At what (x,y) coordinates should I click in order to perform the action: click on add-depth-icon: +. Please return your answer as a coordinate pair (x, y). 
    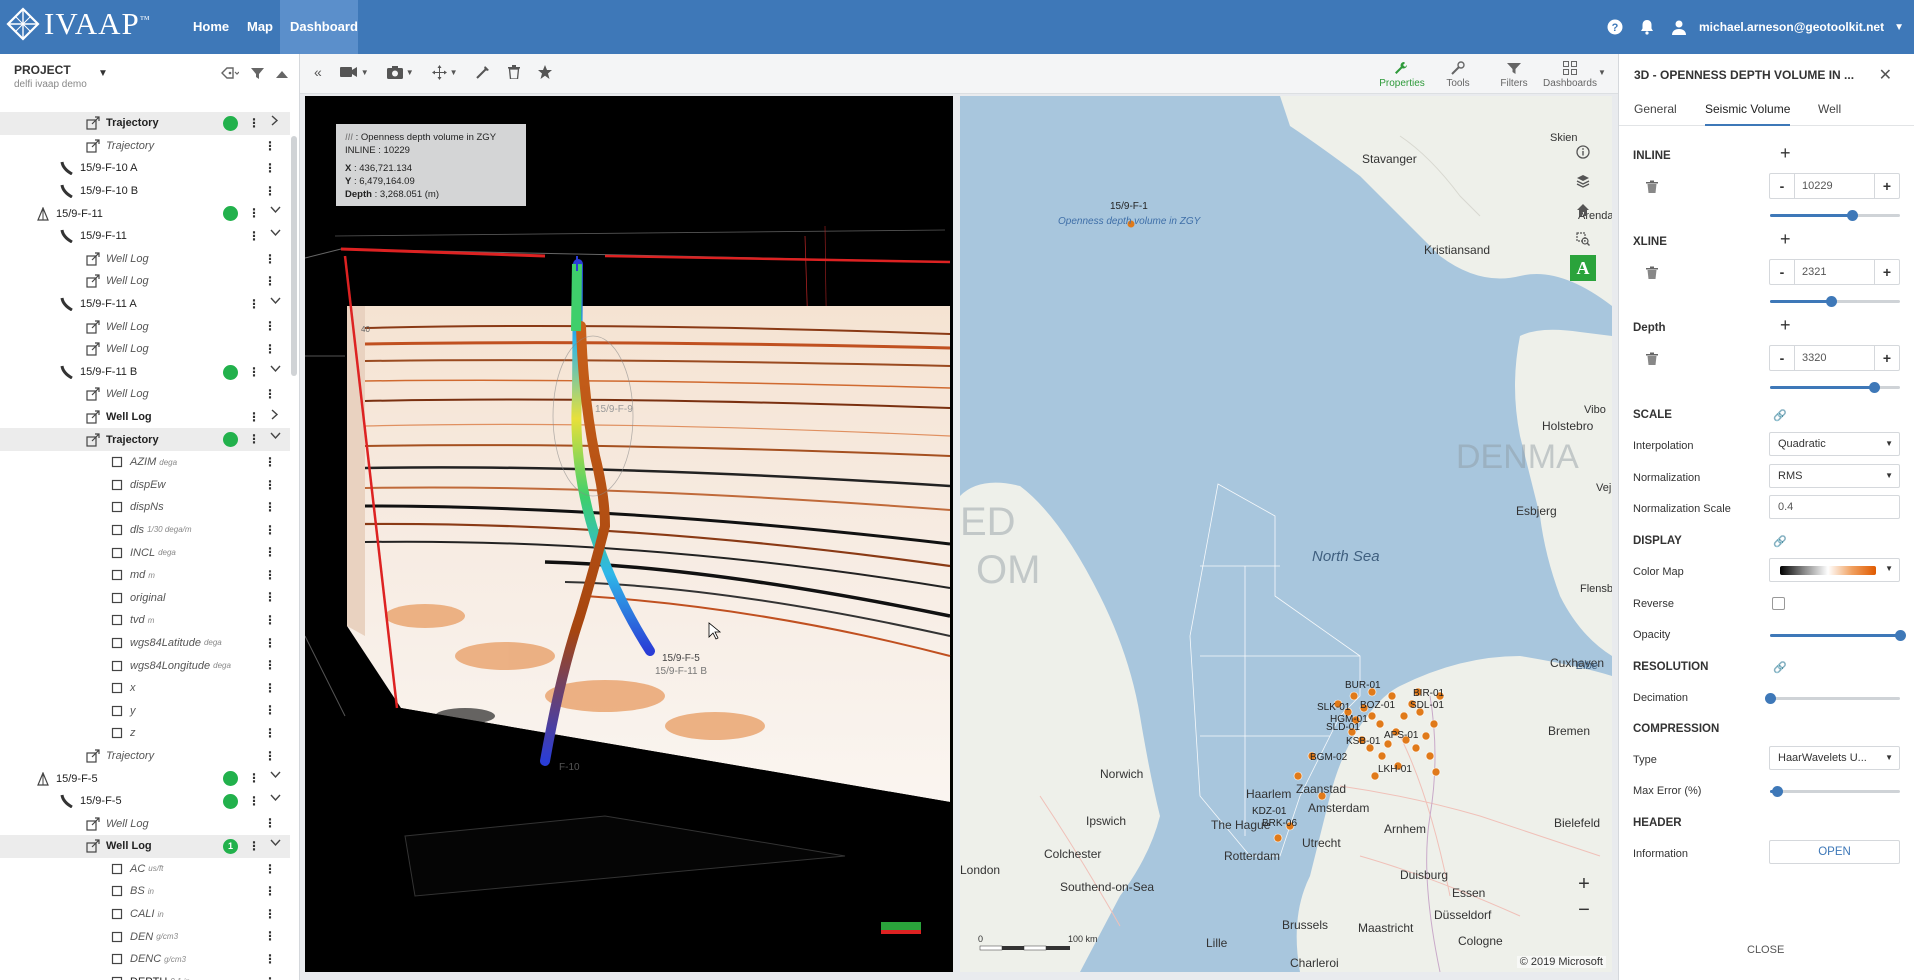
    Looking at the image, I should click on (1785, 325).